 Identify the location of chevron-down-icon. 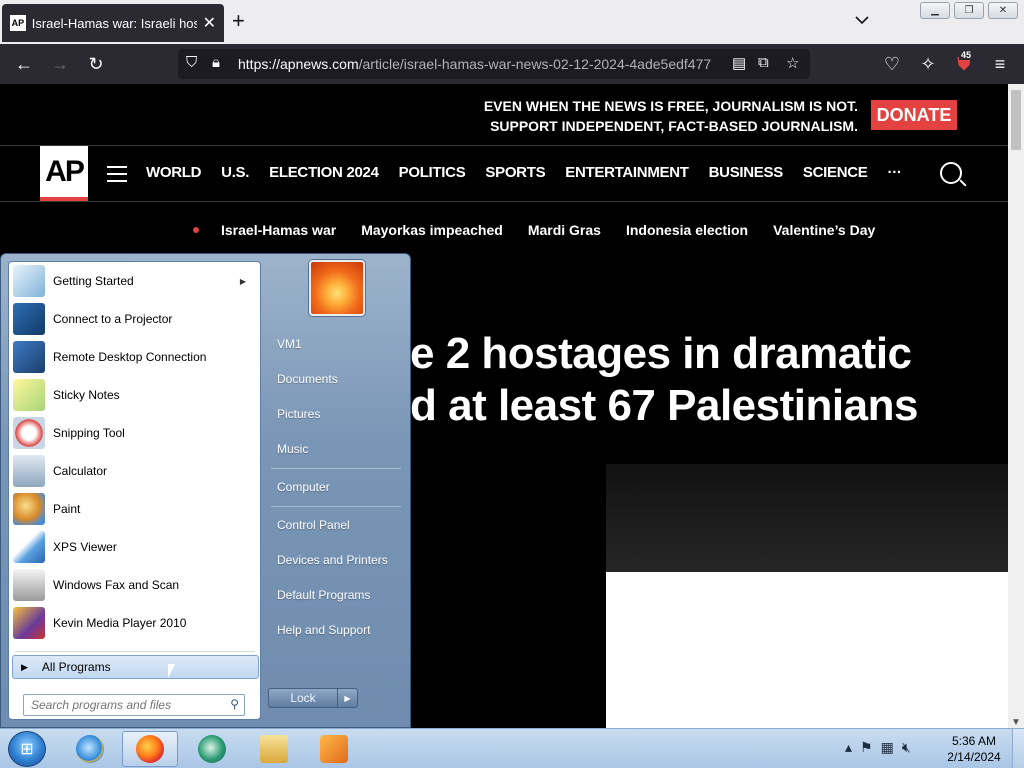
(862, 21).